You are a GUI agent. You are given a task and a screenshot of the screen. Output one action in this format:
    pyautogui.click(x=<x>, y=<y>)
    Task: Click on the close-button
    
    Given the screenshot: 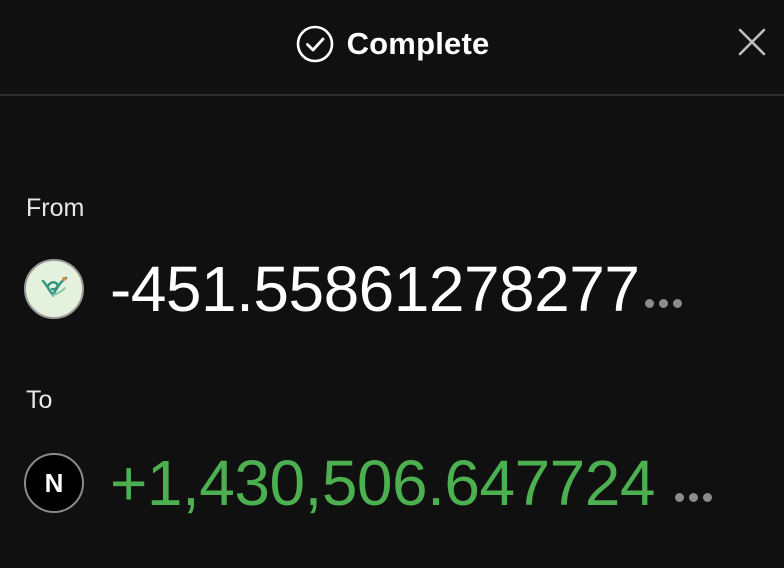 What is the action you would take?
    pyautogui.click(x=752, y=44)
    